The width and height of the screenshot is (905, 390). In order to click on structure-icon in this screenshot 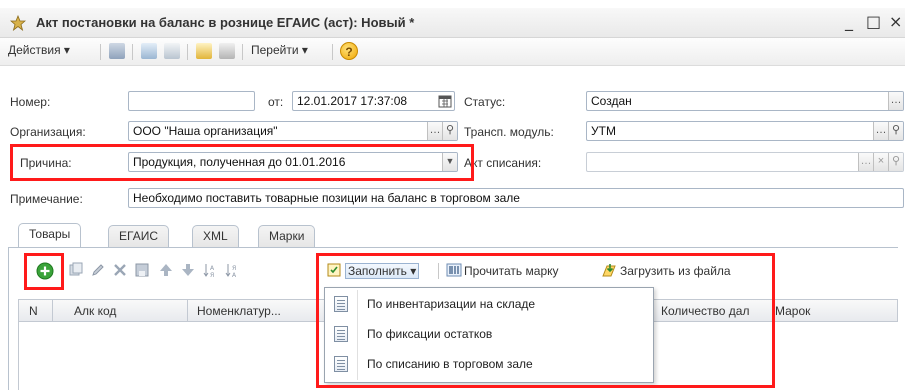, I will do `click(149, 51)`.